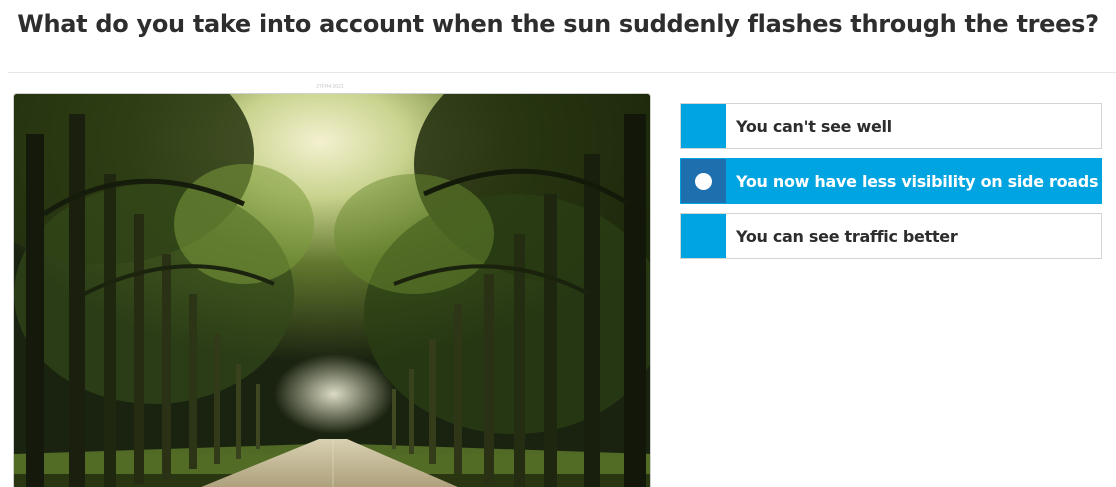  I want to click on answer-label: You can't see well, so click(814, 126).